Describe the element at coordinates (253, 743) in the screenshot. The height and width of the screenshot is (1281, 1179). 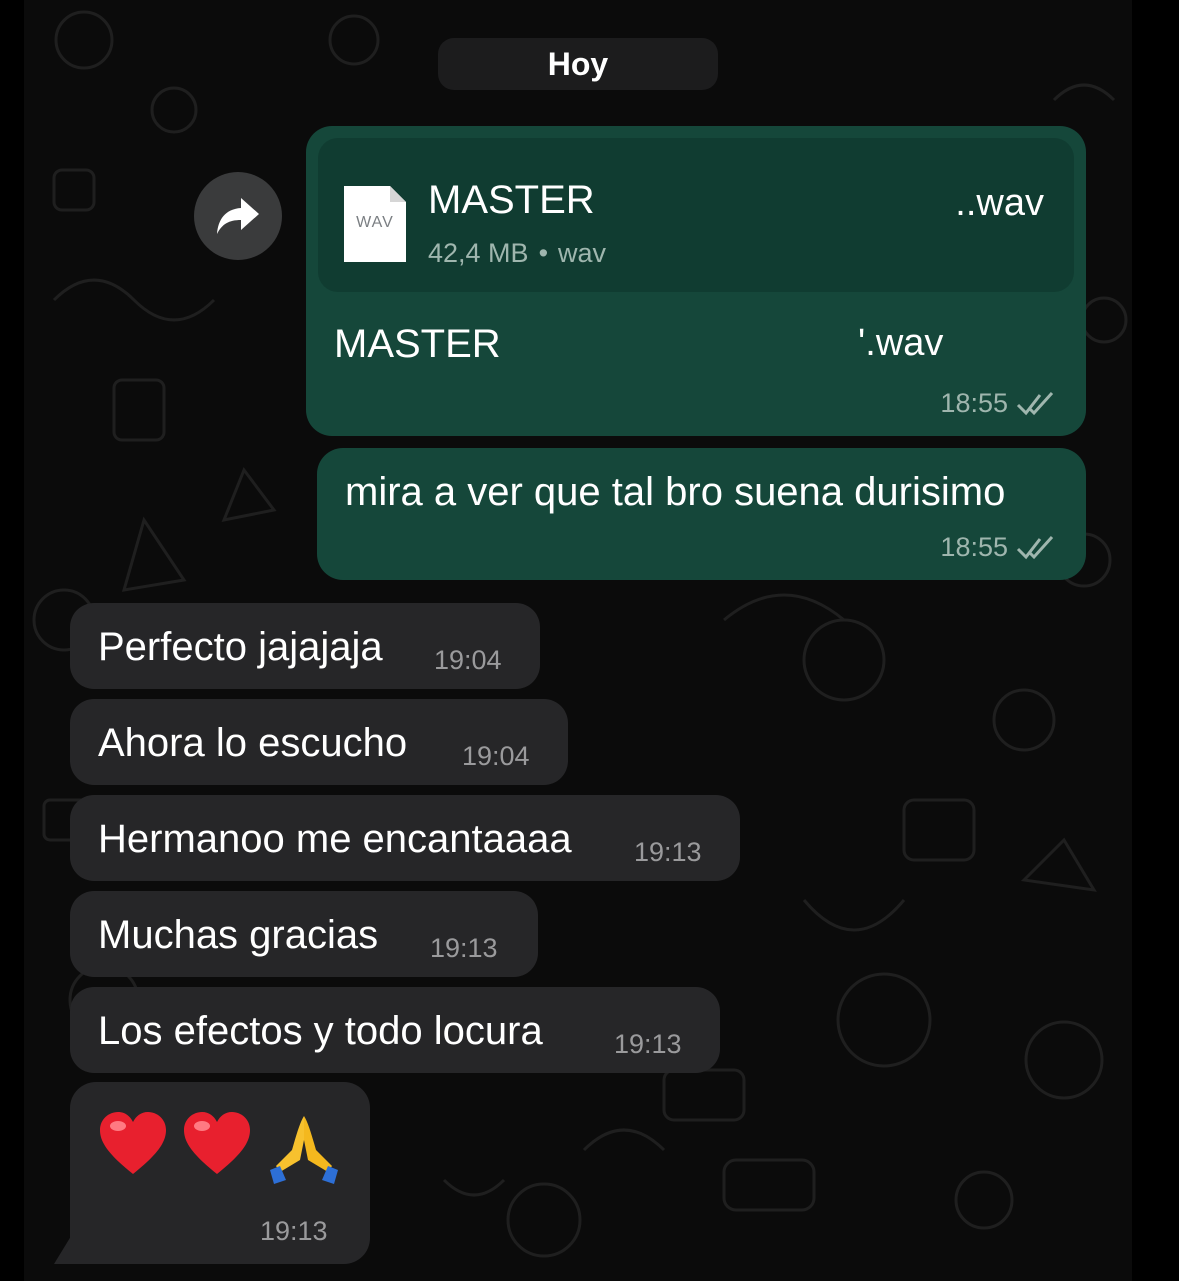
I see `message-text: Ahora lo escucho` at that location.